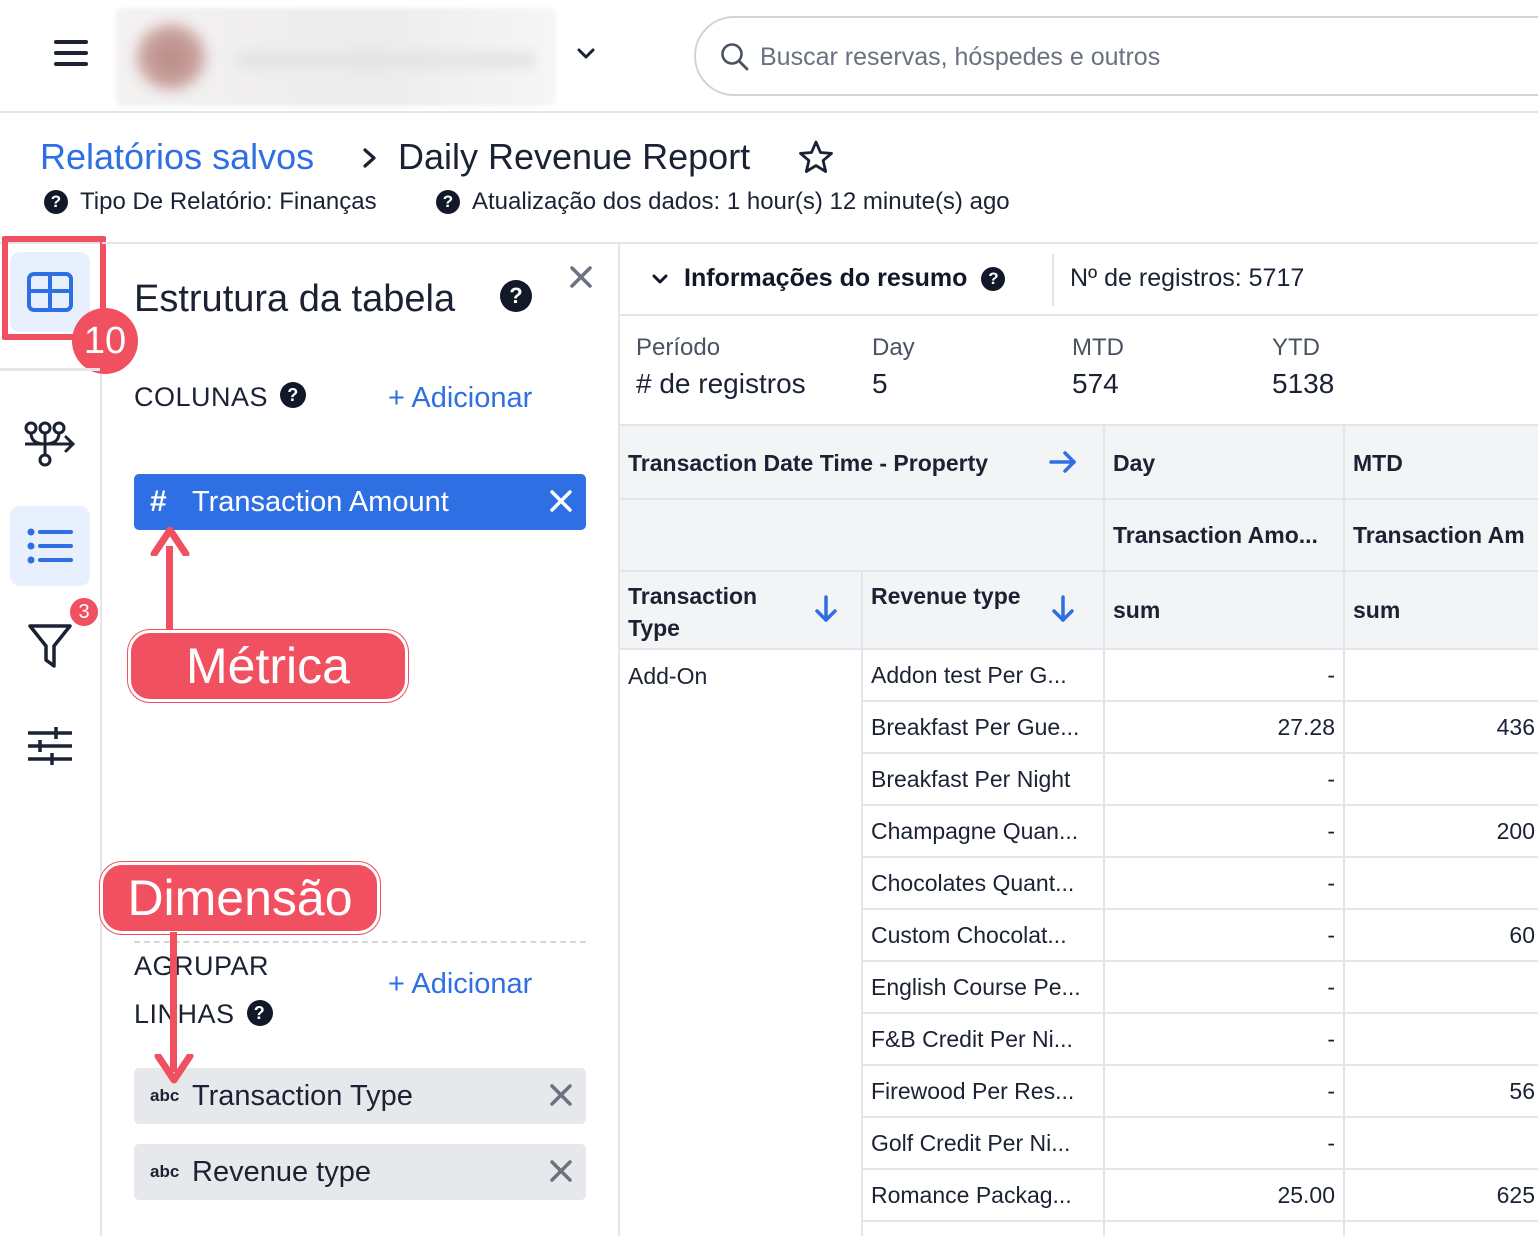 The image size is (1538, 1236). What do you see at coordinates (84, 612) in the screenshot?
I see `filter-count-badge: 3` at bounding box center [84, 612].